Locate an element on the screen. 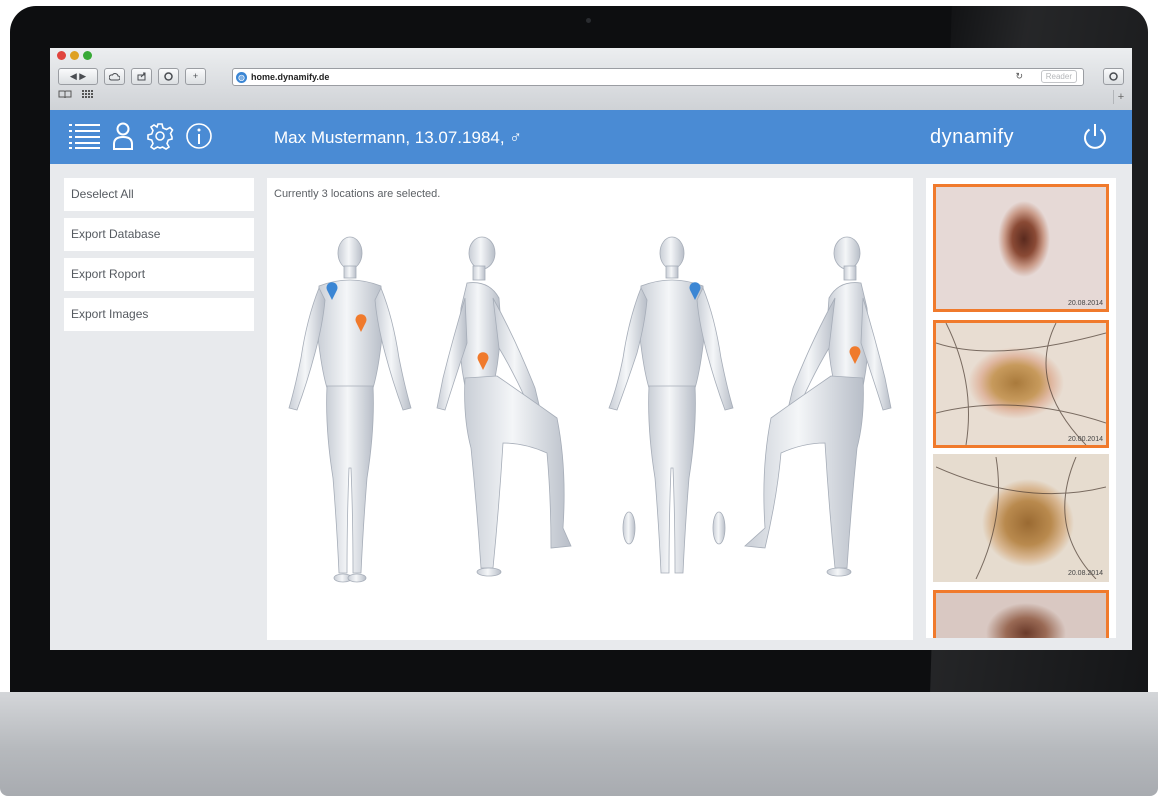 This screenshot has width=1158, height=796. export-images-button: Export Images is located at coordinates (159, 314).